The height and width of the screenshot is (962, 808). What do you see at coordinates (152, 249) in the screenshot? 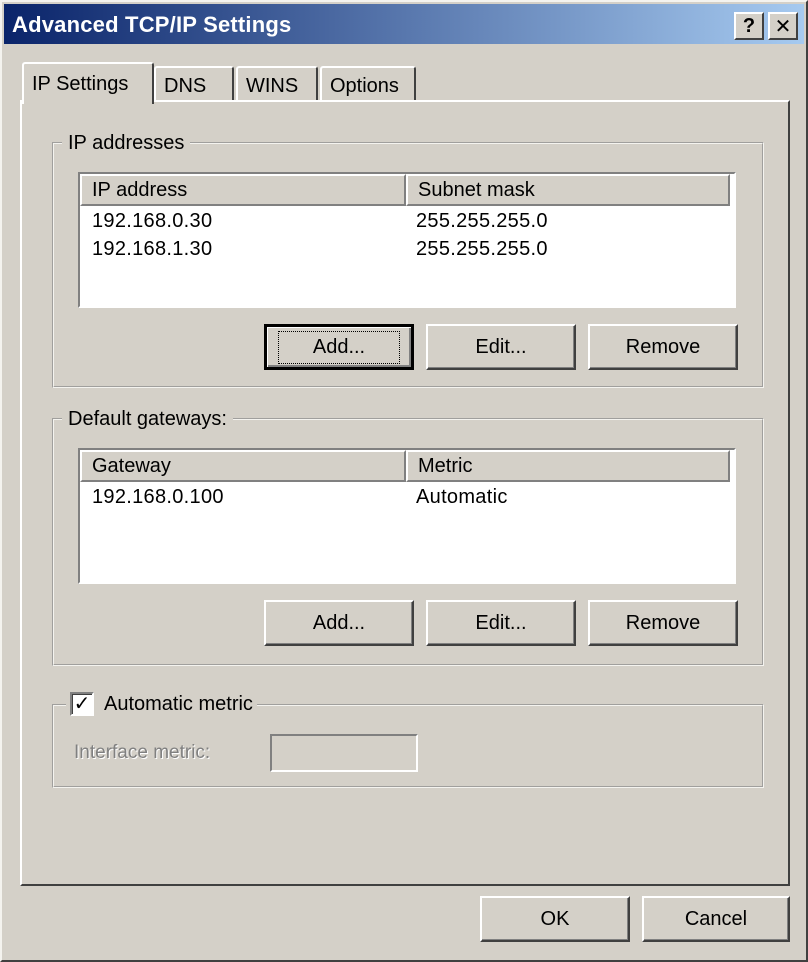
I see `ip-address-cell: 192.168.1.30` at bounding box center [152, 249].